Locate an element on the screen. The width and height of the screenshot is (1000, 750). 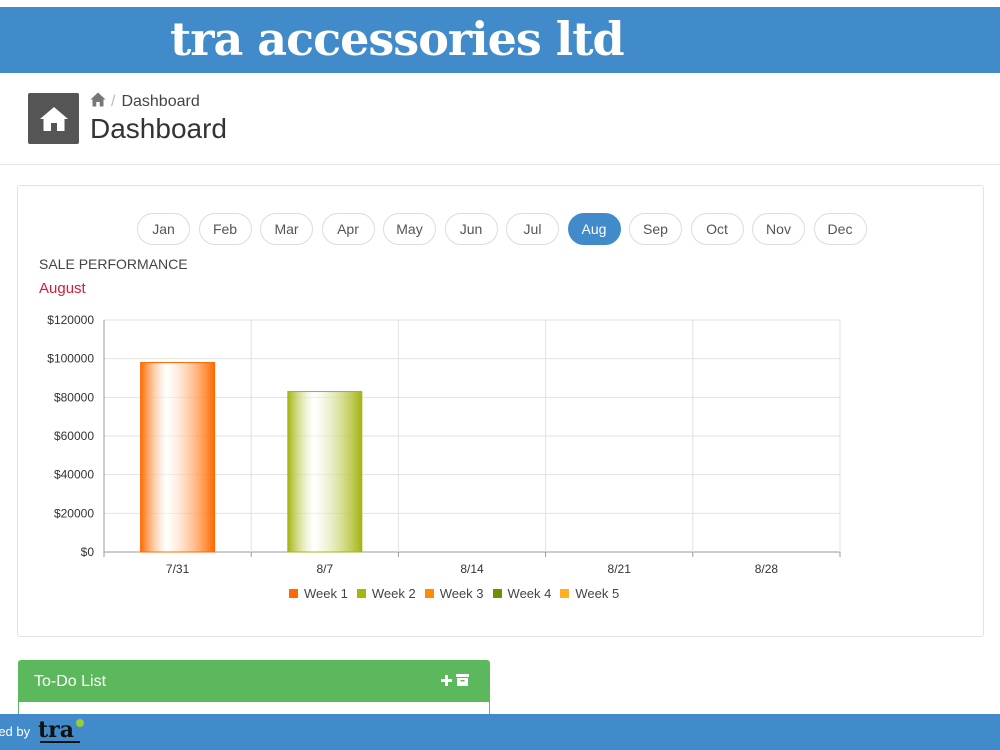
brand-name: tra accessories ltd is located at coordinates (397, 39).